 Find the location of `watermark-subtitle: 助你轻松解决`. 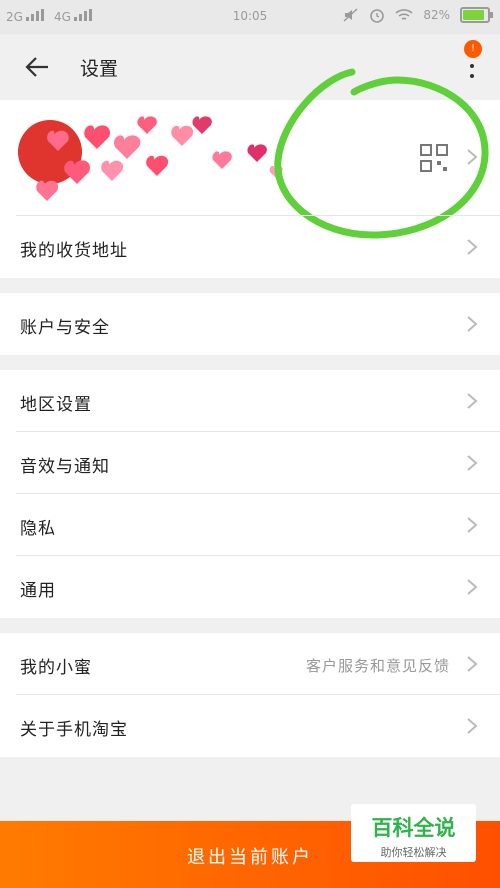

watermark-subtitle: 助你轻松解决 is located at coordinates (413, 852).